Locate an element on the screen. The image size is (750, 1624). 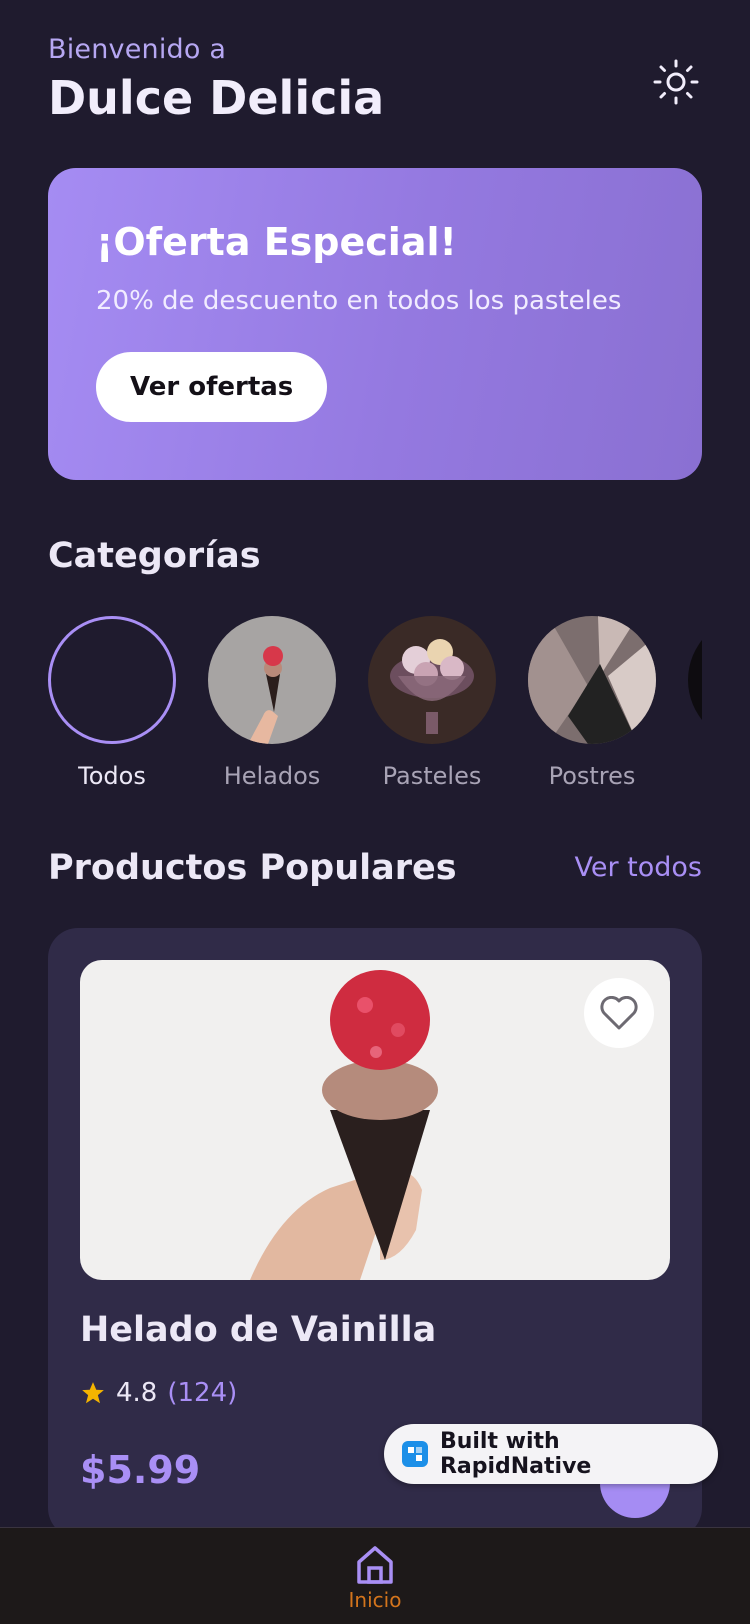
product-name: Helado de Vainilla is located at coordinates (258, 1330).